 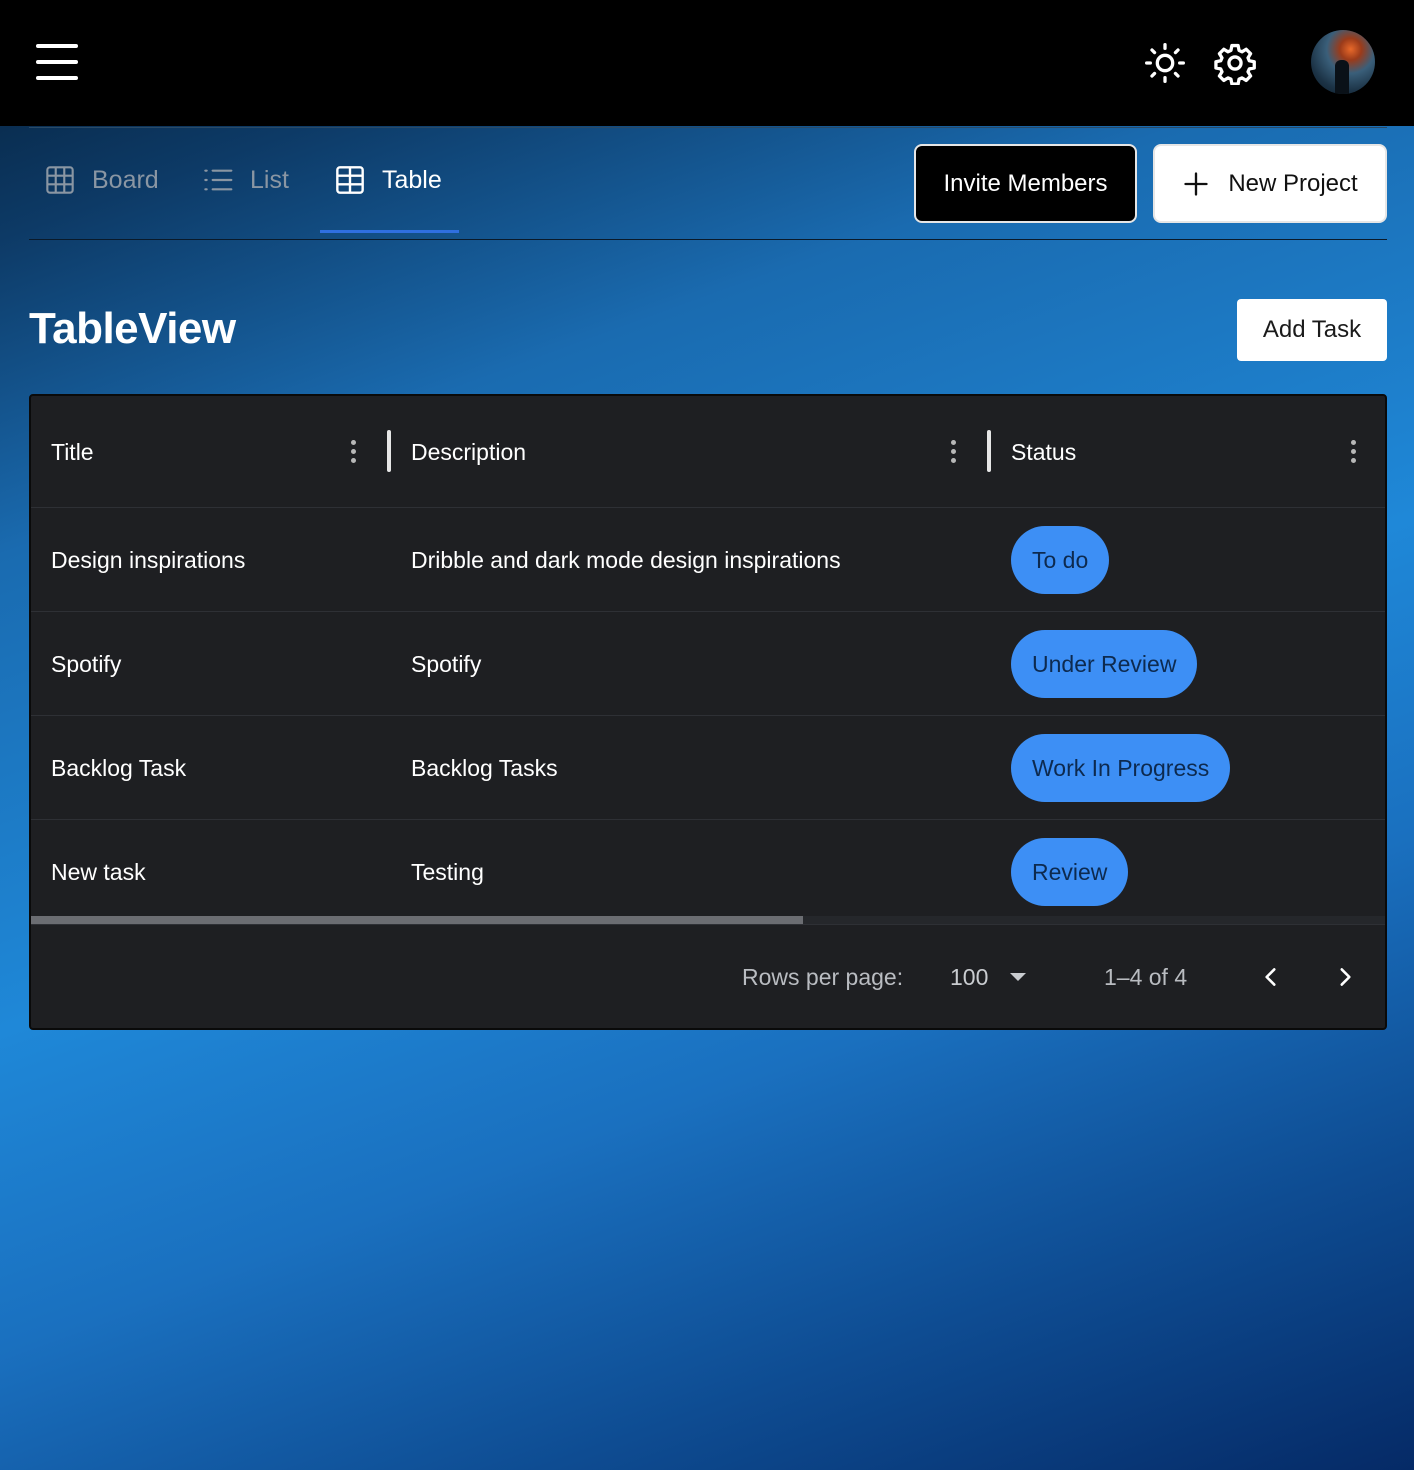 I want to click on add-task-label: Add Task, so click(x=1312, y=329).